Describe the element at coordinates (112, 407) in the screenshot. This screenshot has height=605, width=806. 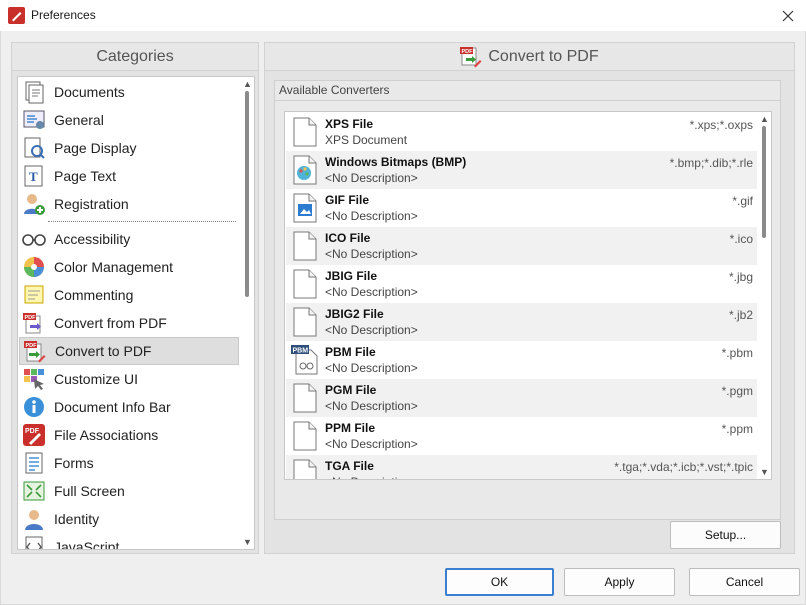
I see `category-label: Document Info Bar` at that location.